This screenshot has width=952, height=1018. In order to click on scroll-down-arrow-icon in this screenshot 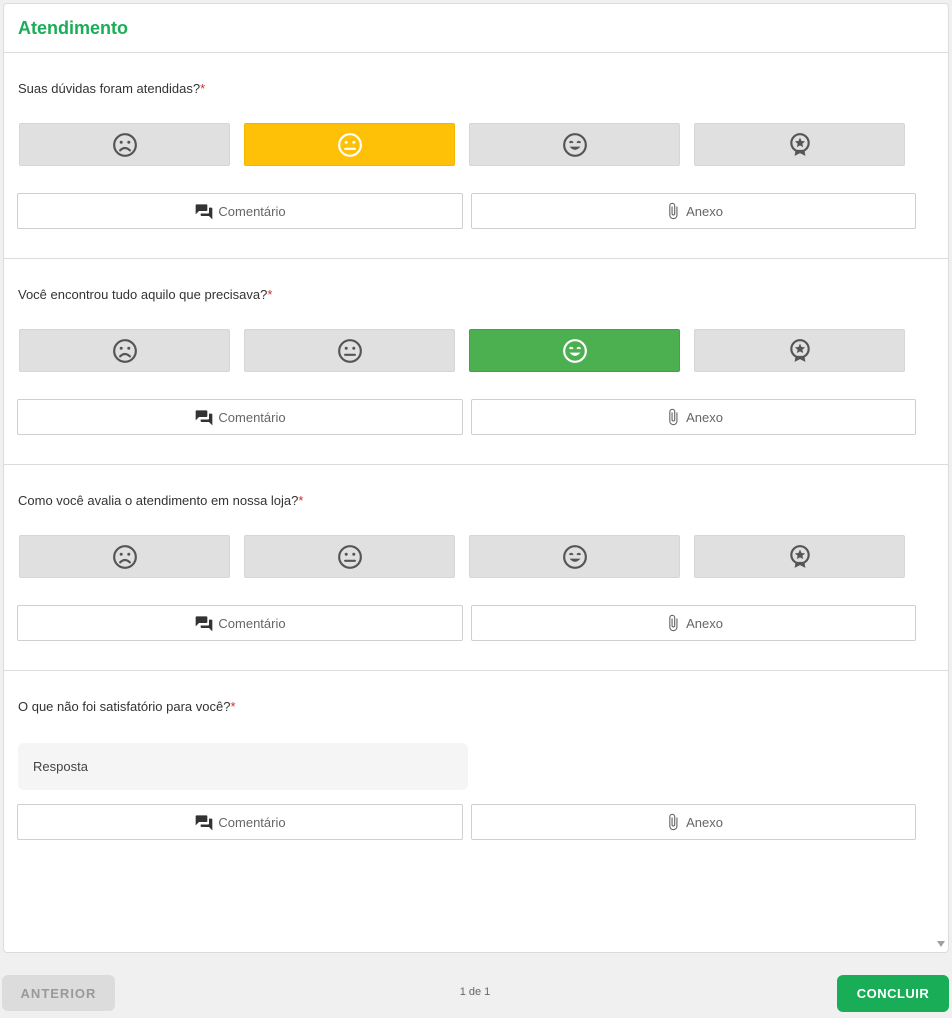, I will do `click(941, 944)`.